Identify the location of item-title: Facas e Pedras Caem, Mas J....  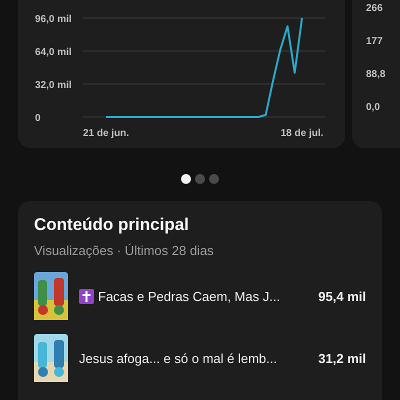
(189, 296).